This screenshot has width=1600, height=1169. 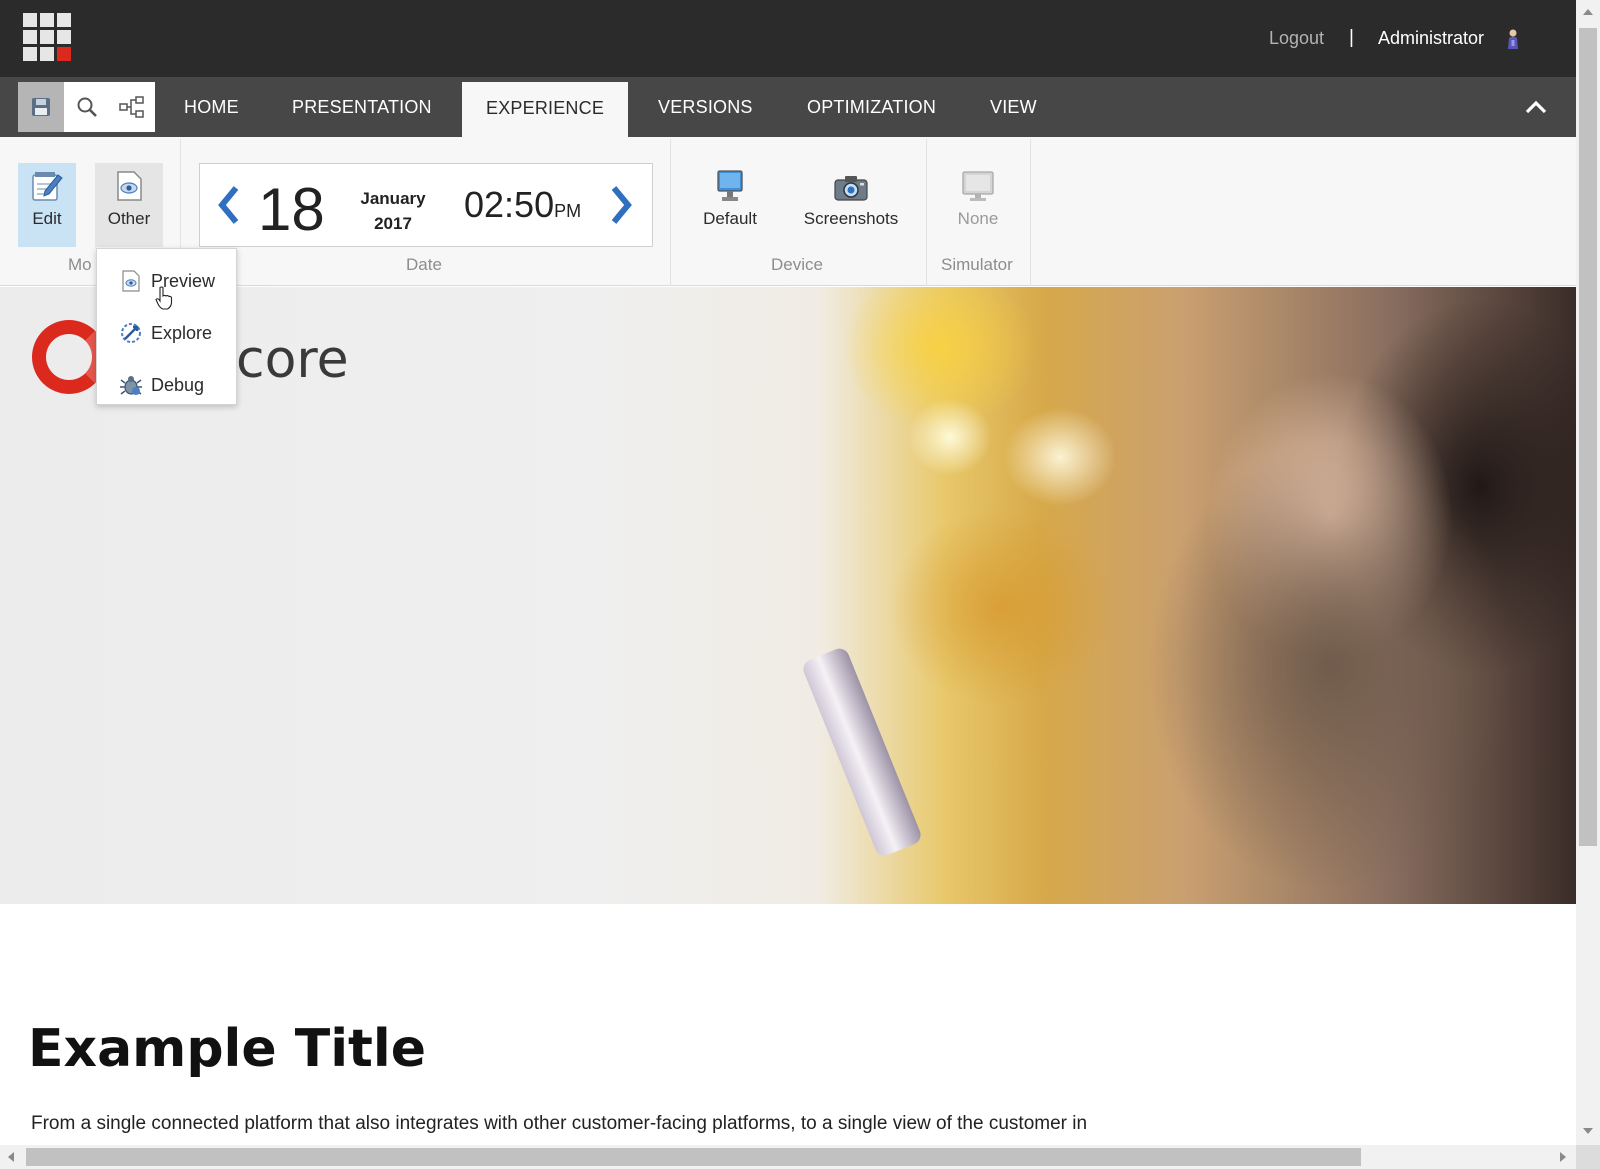 What do you see at coordinates (129, 218) in the screenshot?
I see `other-mode-label: Other` at bounding box center [129, 218].